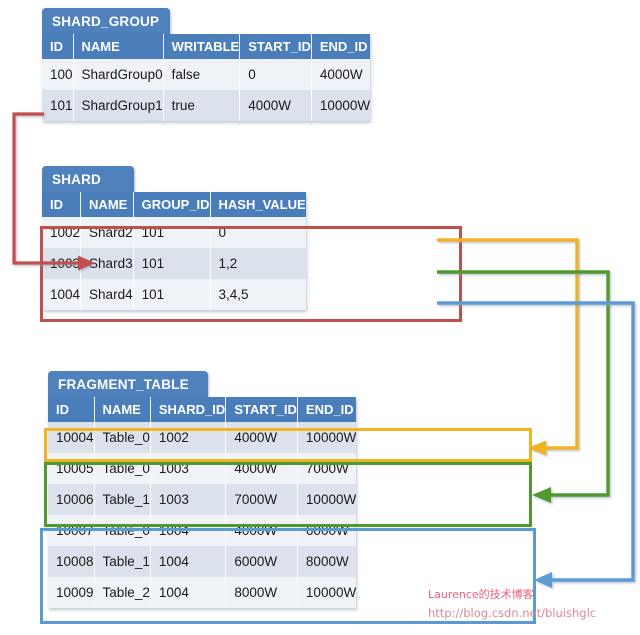 This screenshot has height=635, width=640. I want to click on watermark-line-1: Laurence的技术博客, so click(481, 594).